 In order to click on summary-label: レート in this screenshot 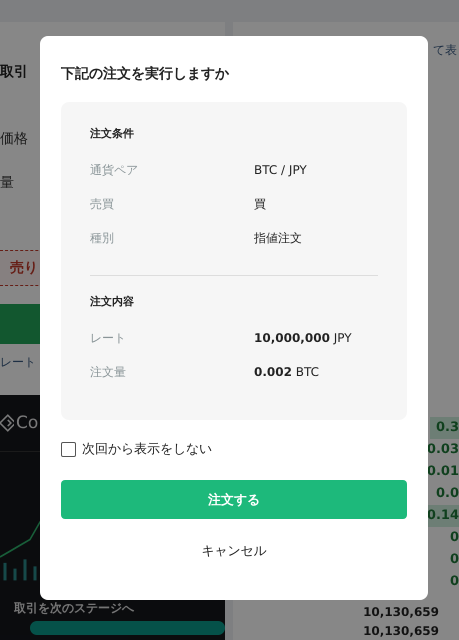, I will do `click(108, 338)`.